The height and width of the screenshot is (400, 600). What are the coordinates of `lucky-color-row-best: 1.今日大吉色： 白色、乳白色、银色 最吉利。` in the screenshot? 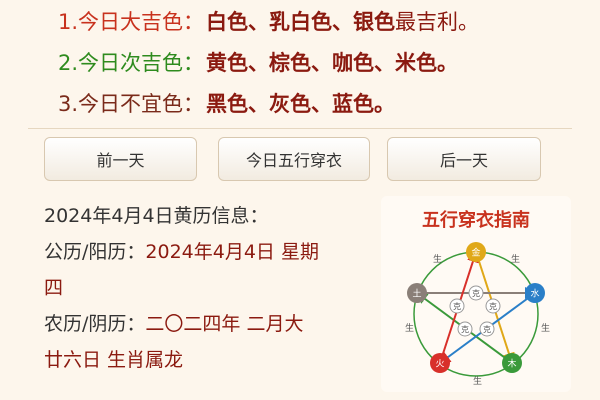 It's located at (323, 20).